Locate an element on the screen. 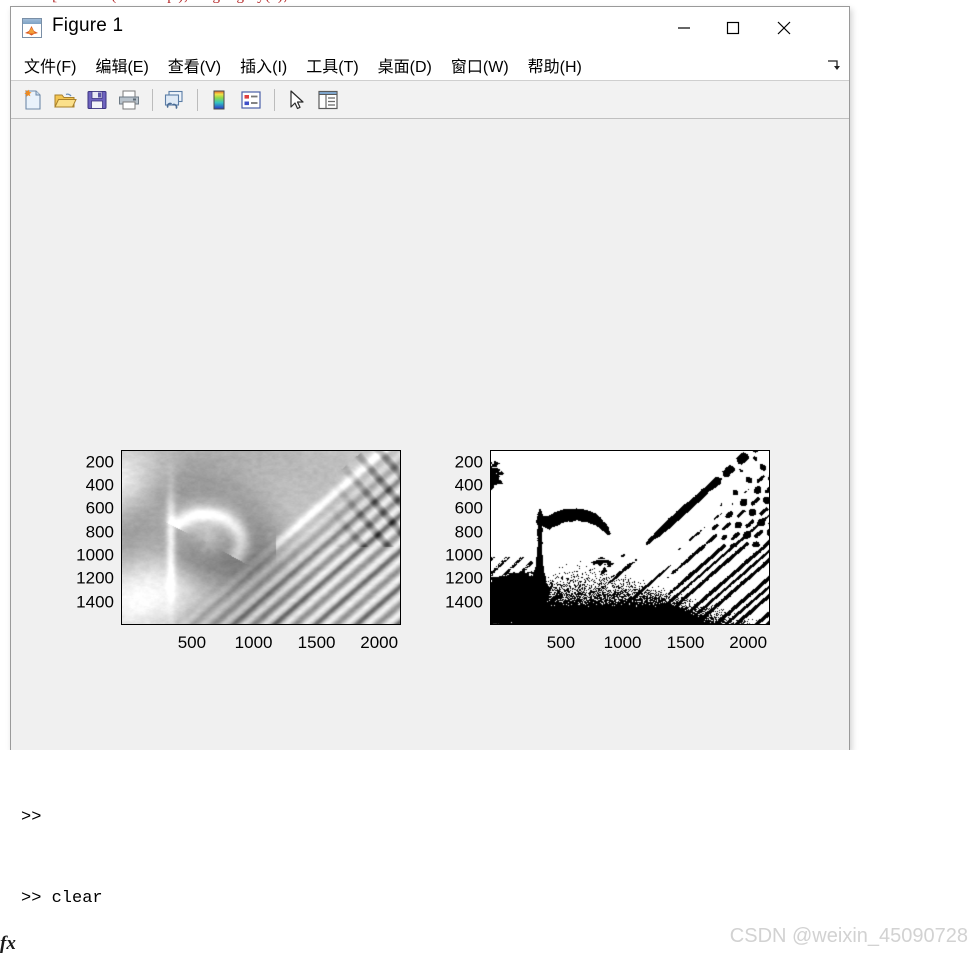 The width and height of the screenshot is (978, 957). new-figure-button is located at coordinates (33, 100).